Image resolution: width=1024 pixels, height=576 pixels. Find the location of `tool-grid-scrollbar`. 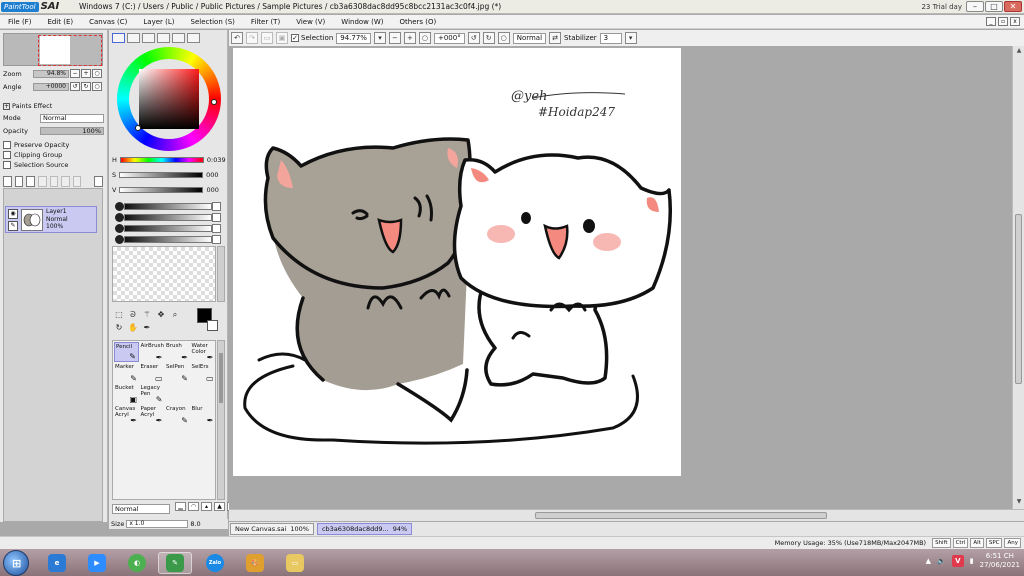

tool-grid-scrollbar is located at coordinates (221, 420).